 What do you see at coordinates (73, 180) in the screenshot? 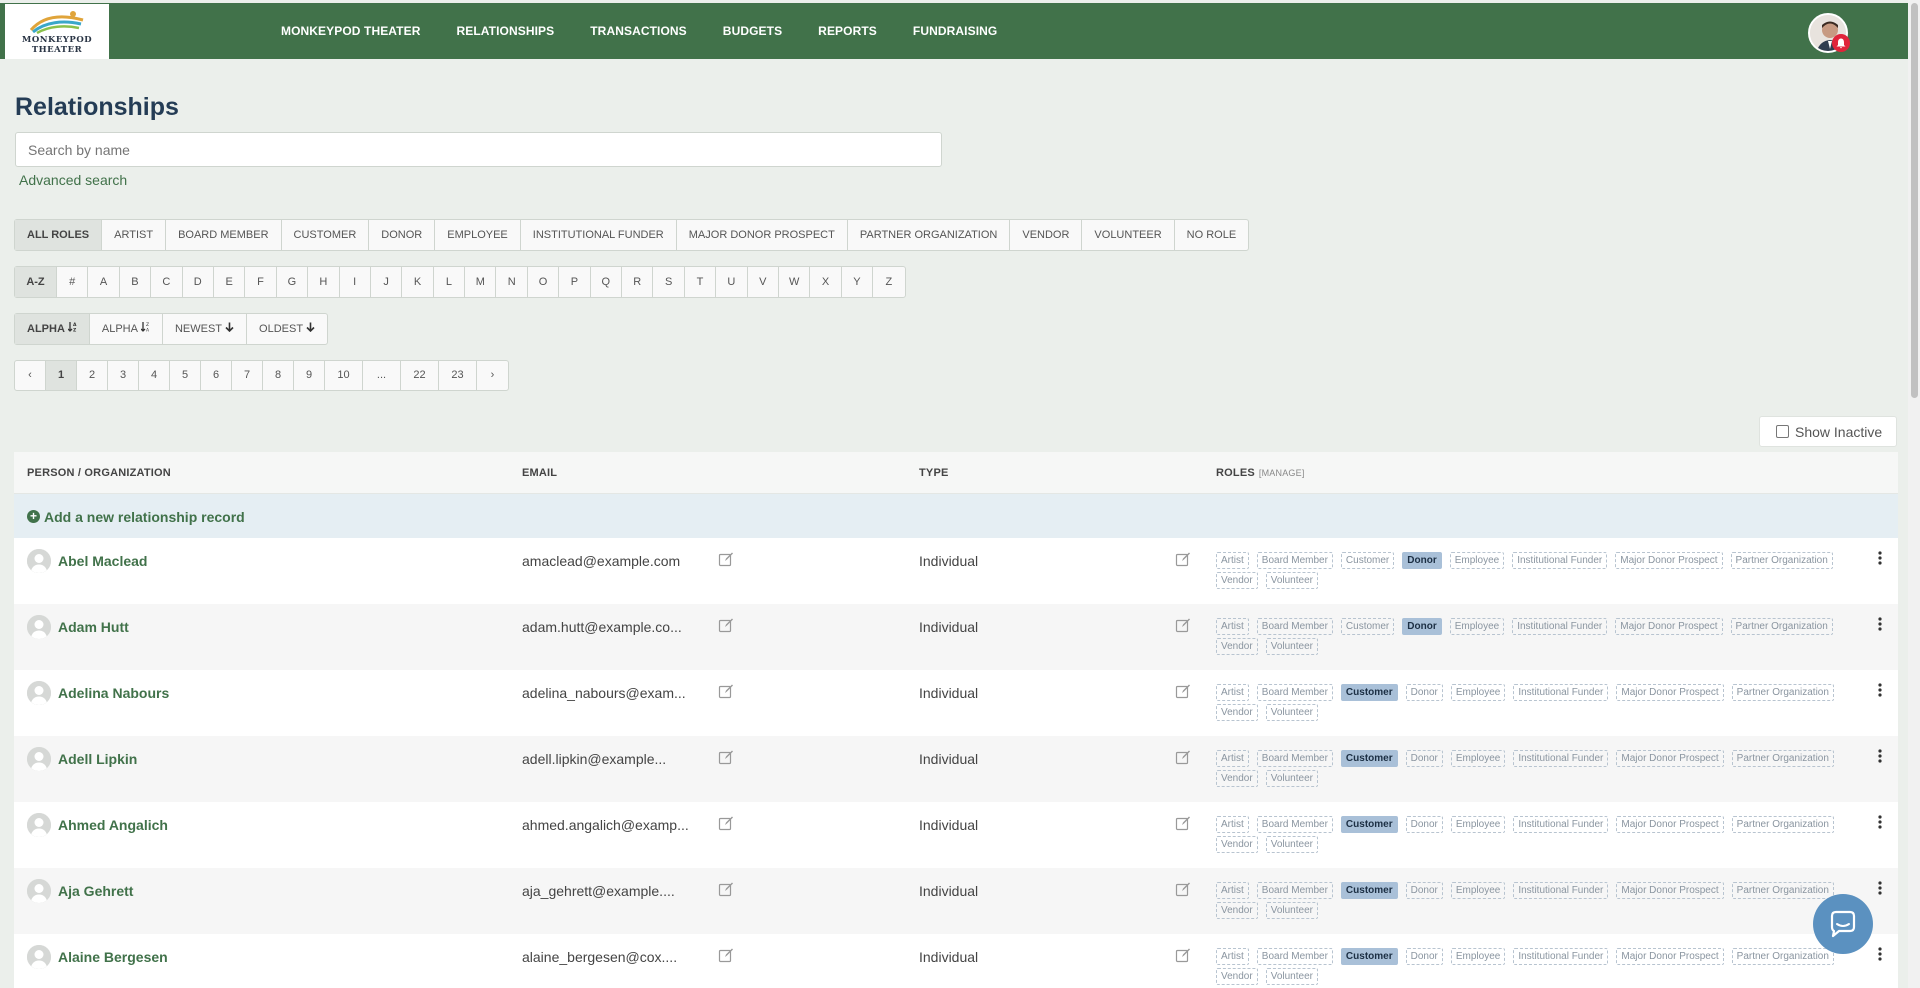
I see `advanced-search-link: Advanced search` at bounding box center [73, 180].